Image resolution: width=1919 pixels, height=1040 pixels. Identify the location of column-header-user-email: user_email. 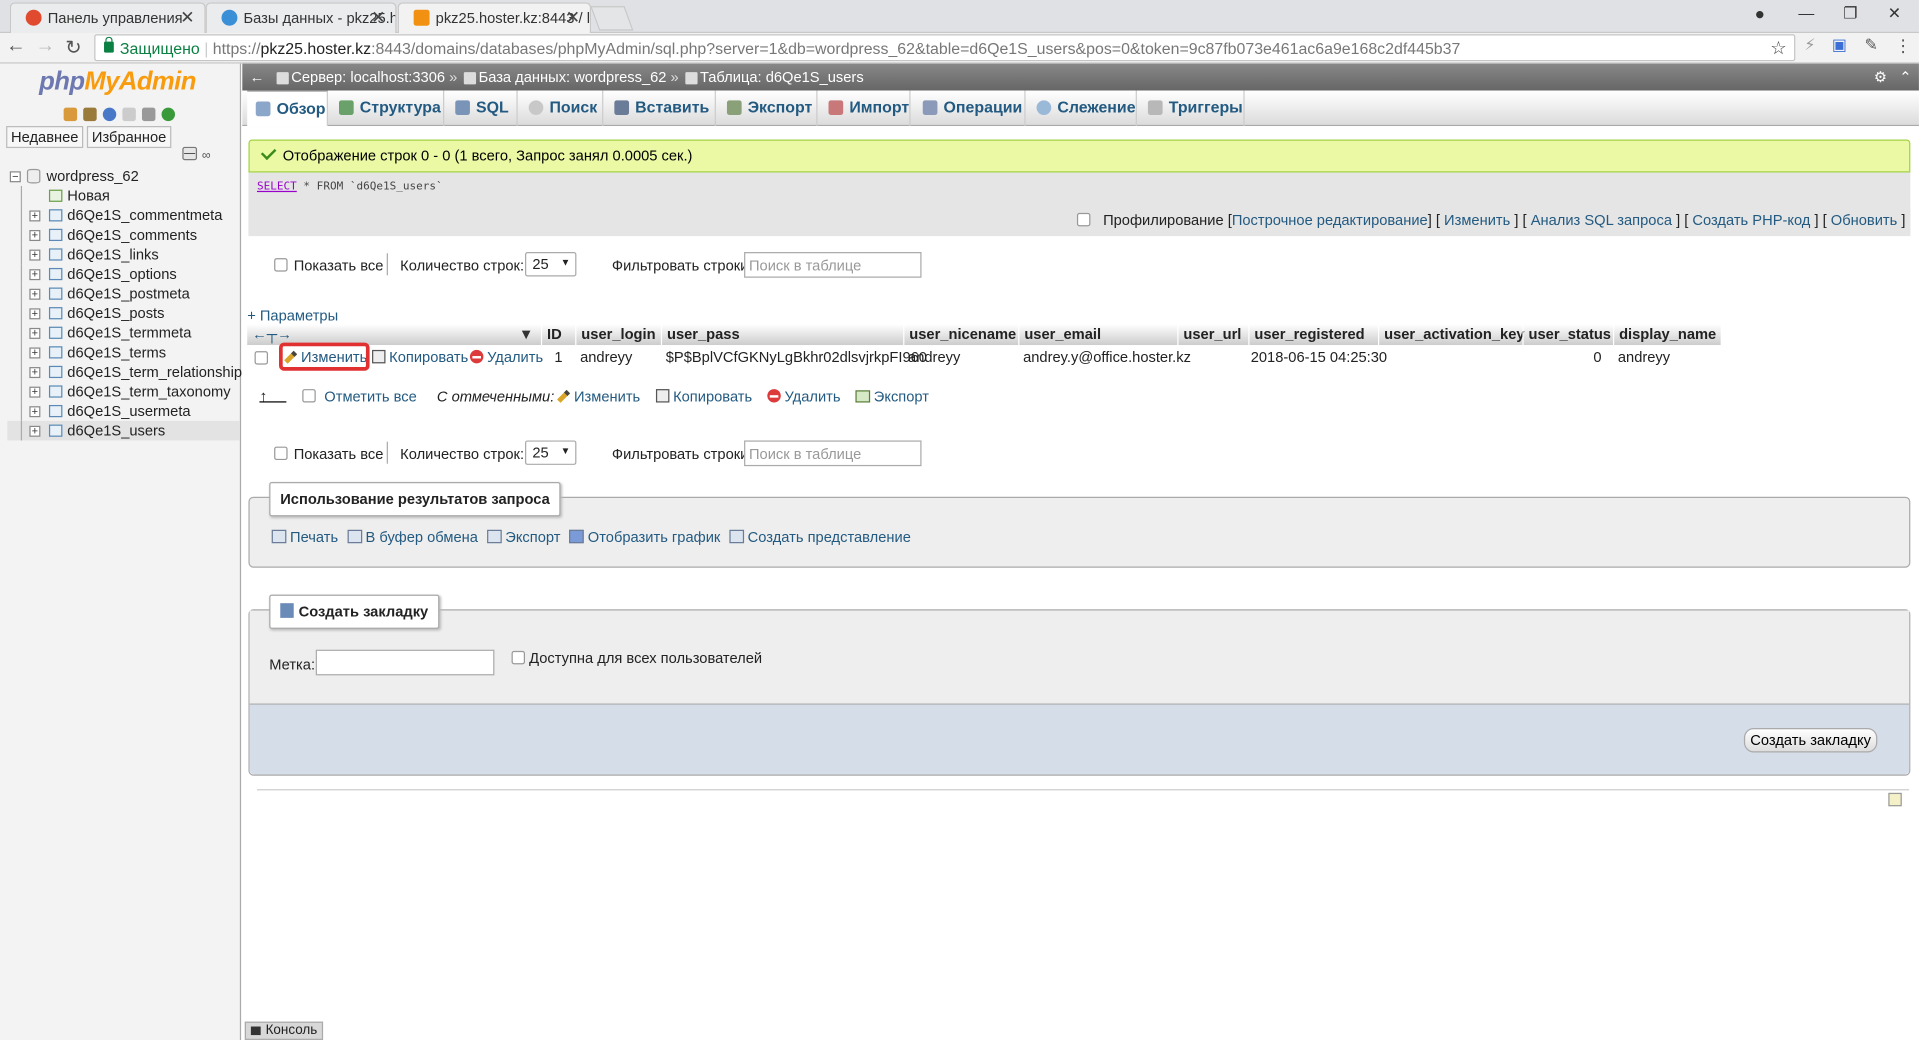
(1097, 335).